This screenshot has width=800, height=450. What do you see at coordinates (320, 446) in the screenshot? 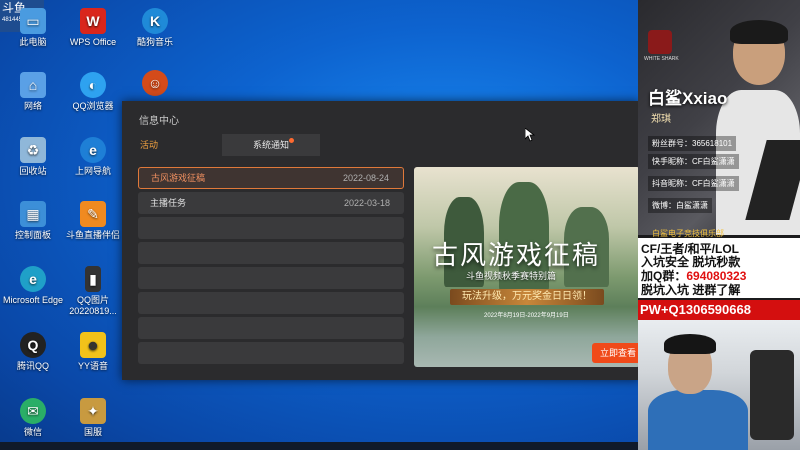
I see `taskbar` at bounding box center [320, 446].